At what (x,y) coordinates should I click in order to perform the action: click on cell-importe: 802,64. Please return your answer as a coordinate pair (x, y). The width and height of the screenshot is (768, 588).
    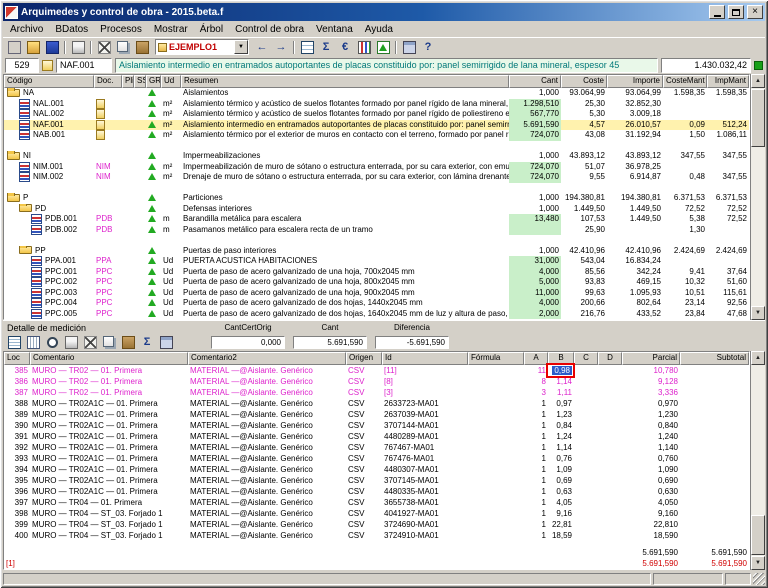
    Looking at the image, I should click on (635, 303).